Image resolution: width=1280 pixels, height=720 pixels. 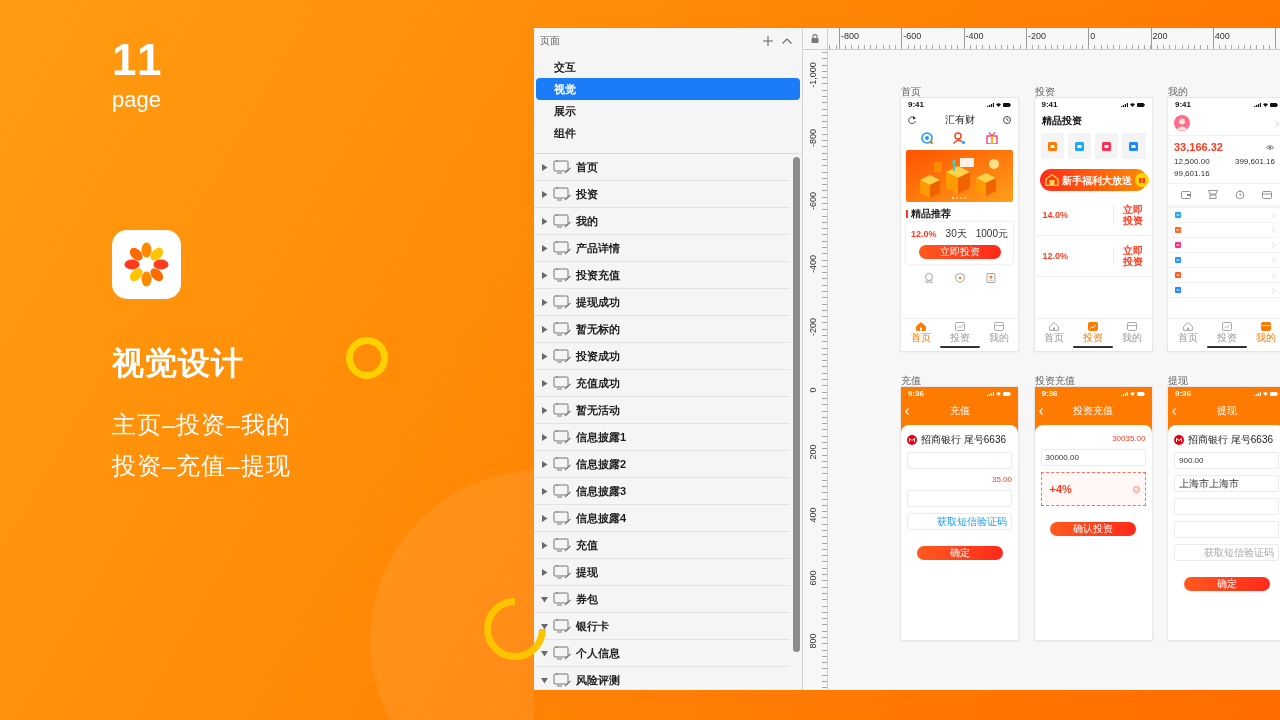 What do you see at coordinates (1054, 381) in the screenshot?
I see `artboard-label: 投资充值` at bounding box center [1054, 381].